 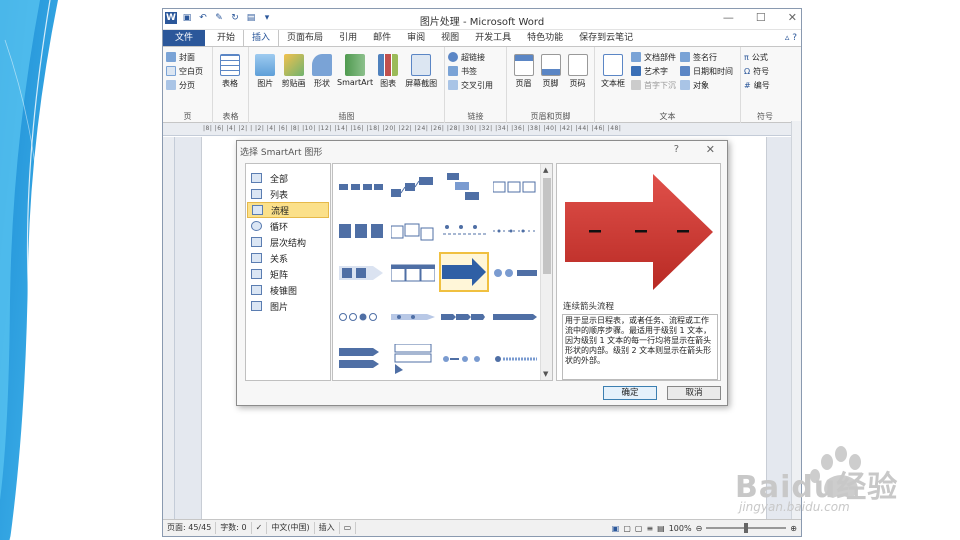 What do you see at coordinates (327, 528) in the screenshot?
I see `insert-mode: 插入` at bounding box center [327, 528].